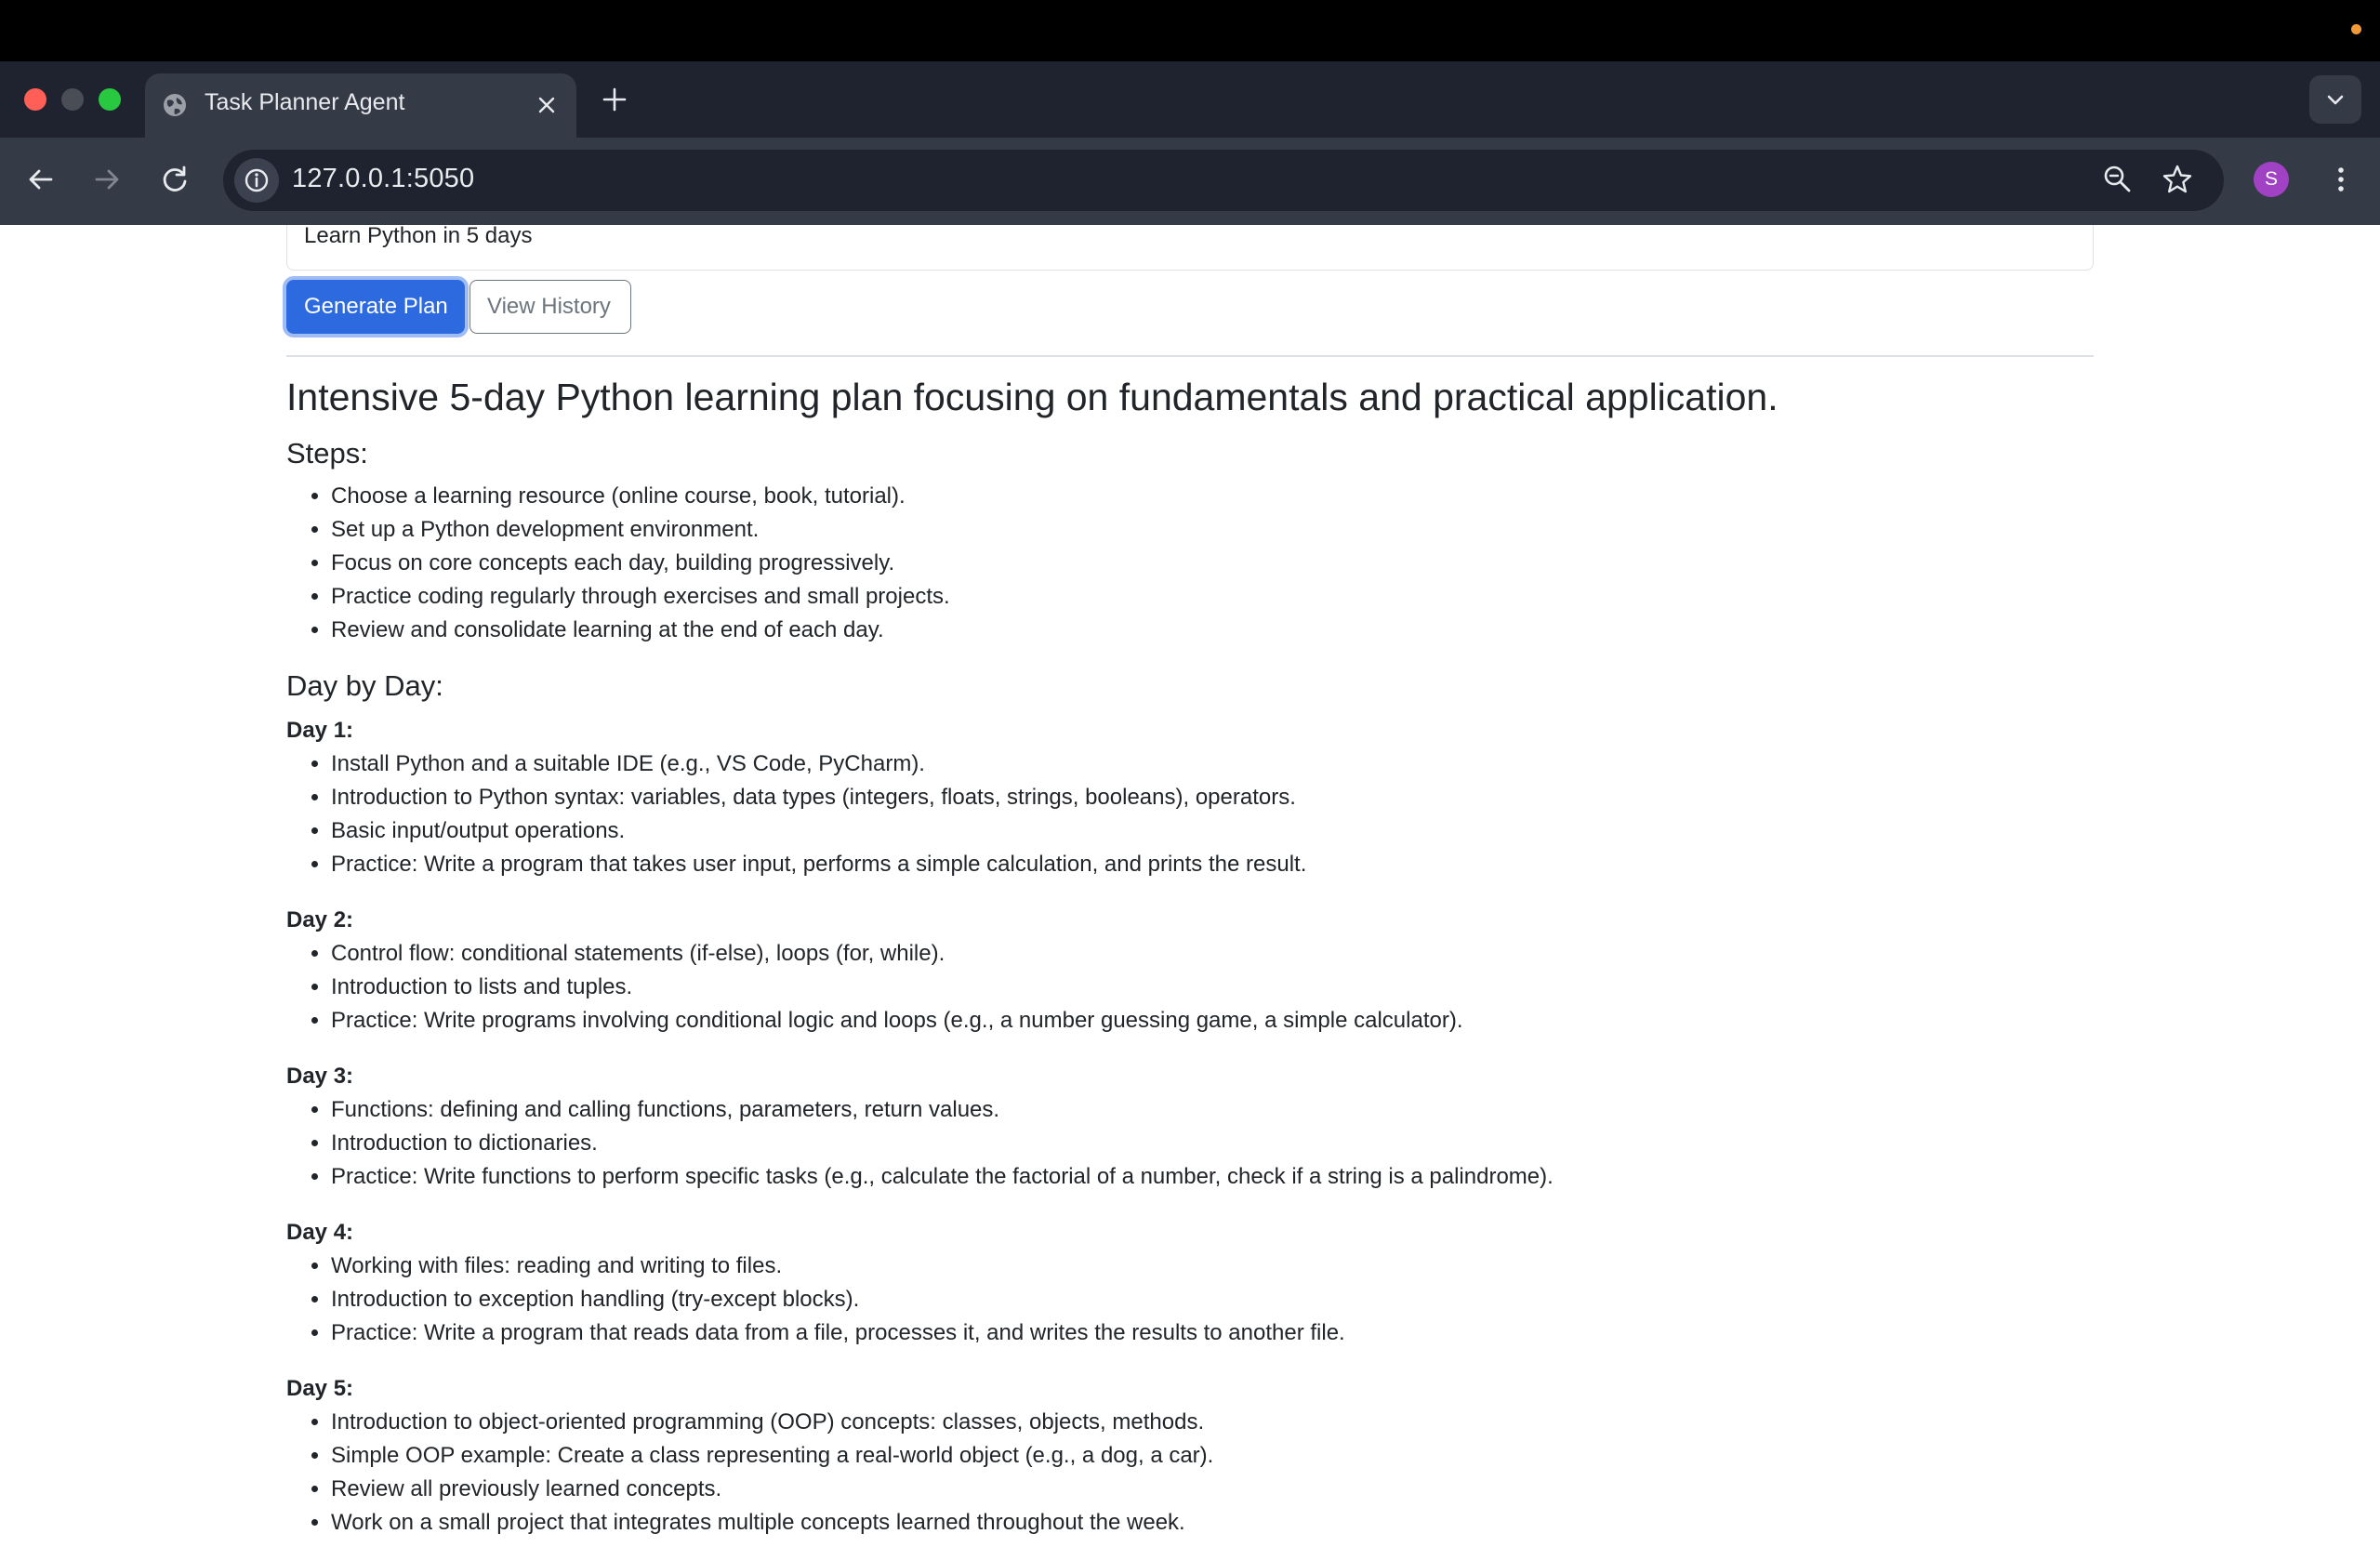 The height and width of the screenshot is (1547, 2380). I want to click on day-label: Day 3:, so click(320, 1076).